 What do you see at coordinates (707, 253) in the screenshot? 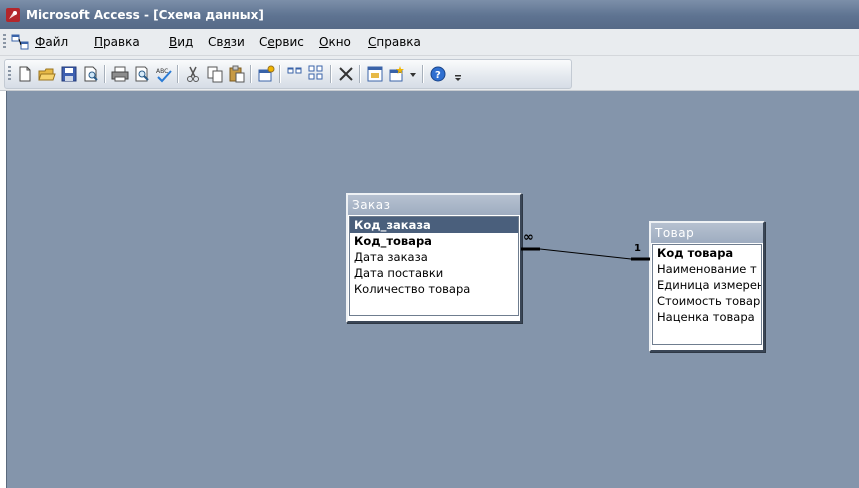
I see `field-item: Код товара` at bounding box center [707, 253].